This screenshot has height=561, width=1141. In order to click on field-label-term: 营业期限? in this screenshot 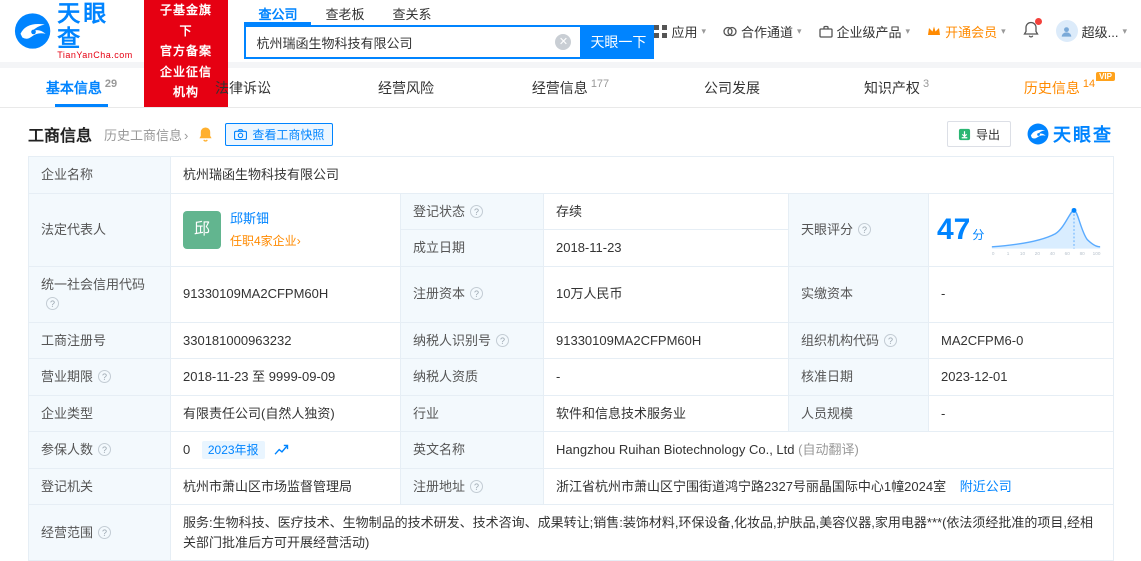, I will do `click(99, 377)`.